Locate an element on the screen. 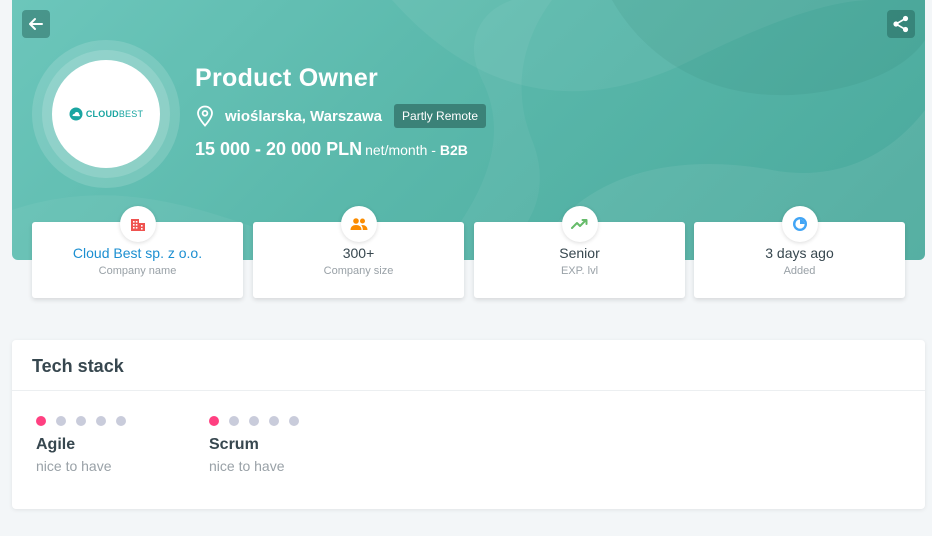 The image size is (932, 536). company-logo-text: CLOUDBEST is located at coordinates (114, 114).